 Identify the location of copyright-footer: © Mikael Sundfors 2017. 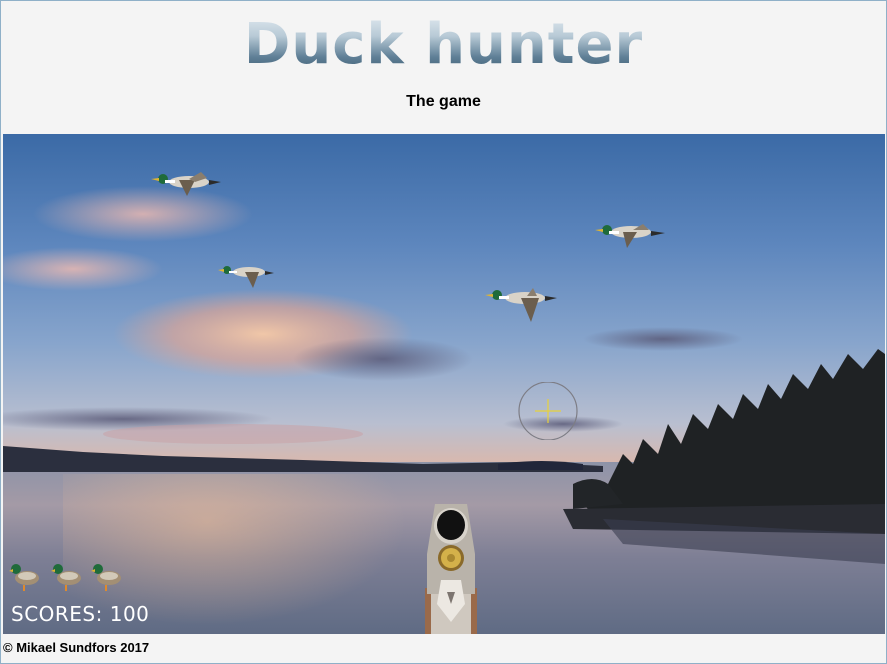
(76, 647).